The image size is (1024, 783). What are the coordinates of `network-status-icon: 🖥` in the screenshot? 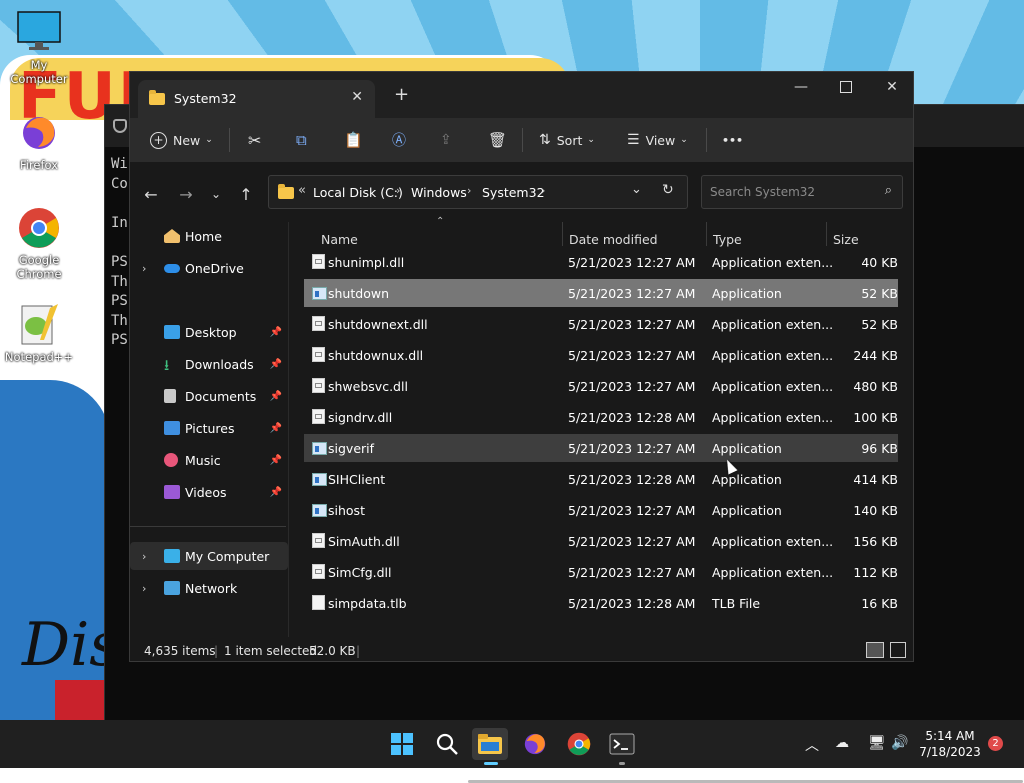 It's located at (877, 743).